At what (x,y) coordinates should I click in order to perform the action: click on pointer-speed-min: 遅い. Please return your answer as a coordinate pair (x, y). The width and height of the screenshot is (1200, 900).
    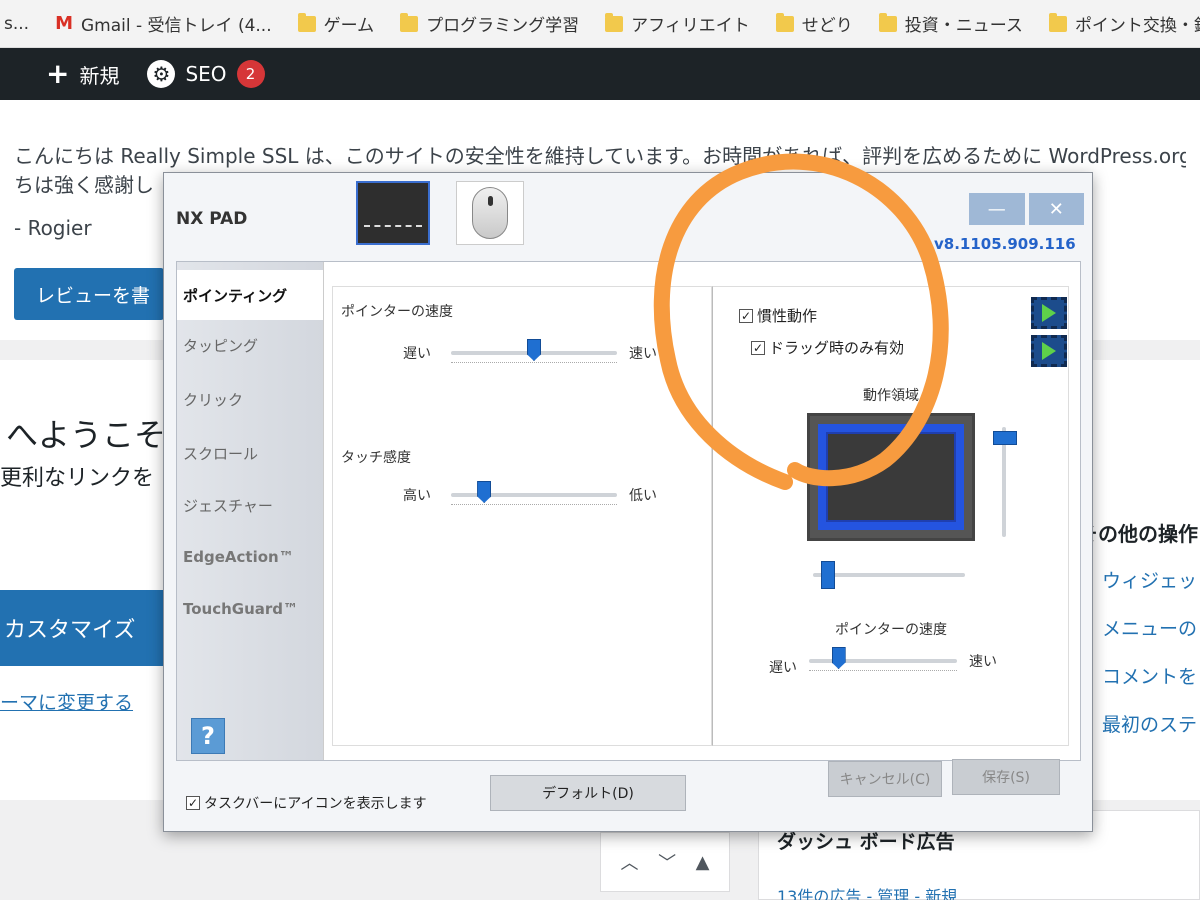
    Looking at the image, I should click on (417, 354).